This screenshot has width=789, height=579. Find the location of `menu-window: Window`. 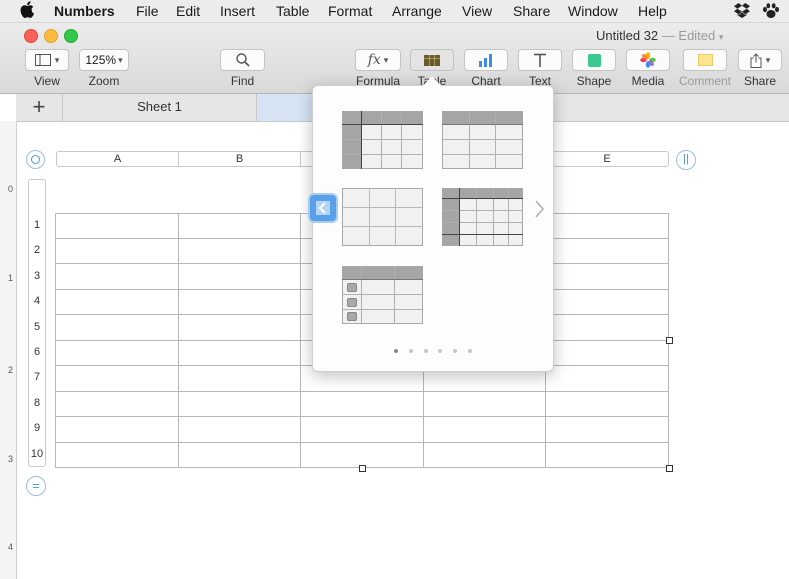

menu-window: Window is located at coordinates (593, 11).